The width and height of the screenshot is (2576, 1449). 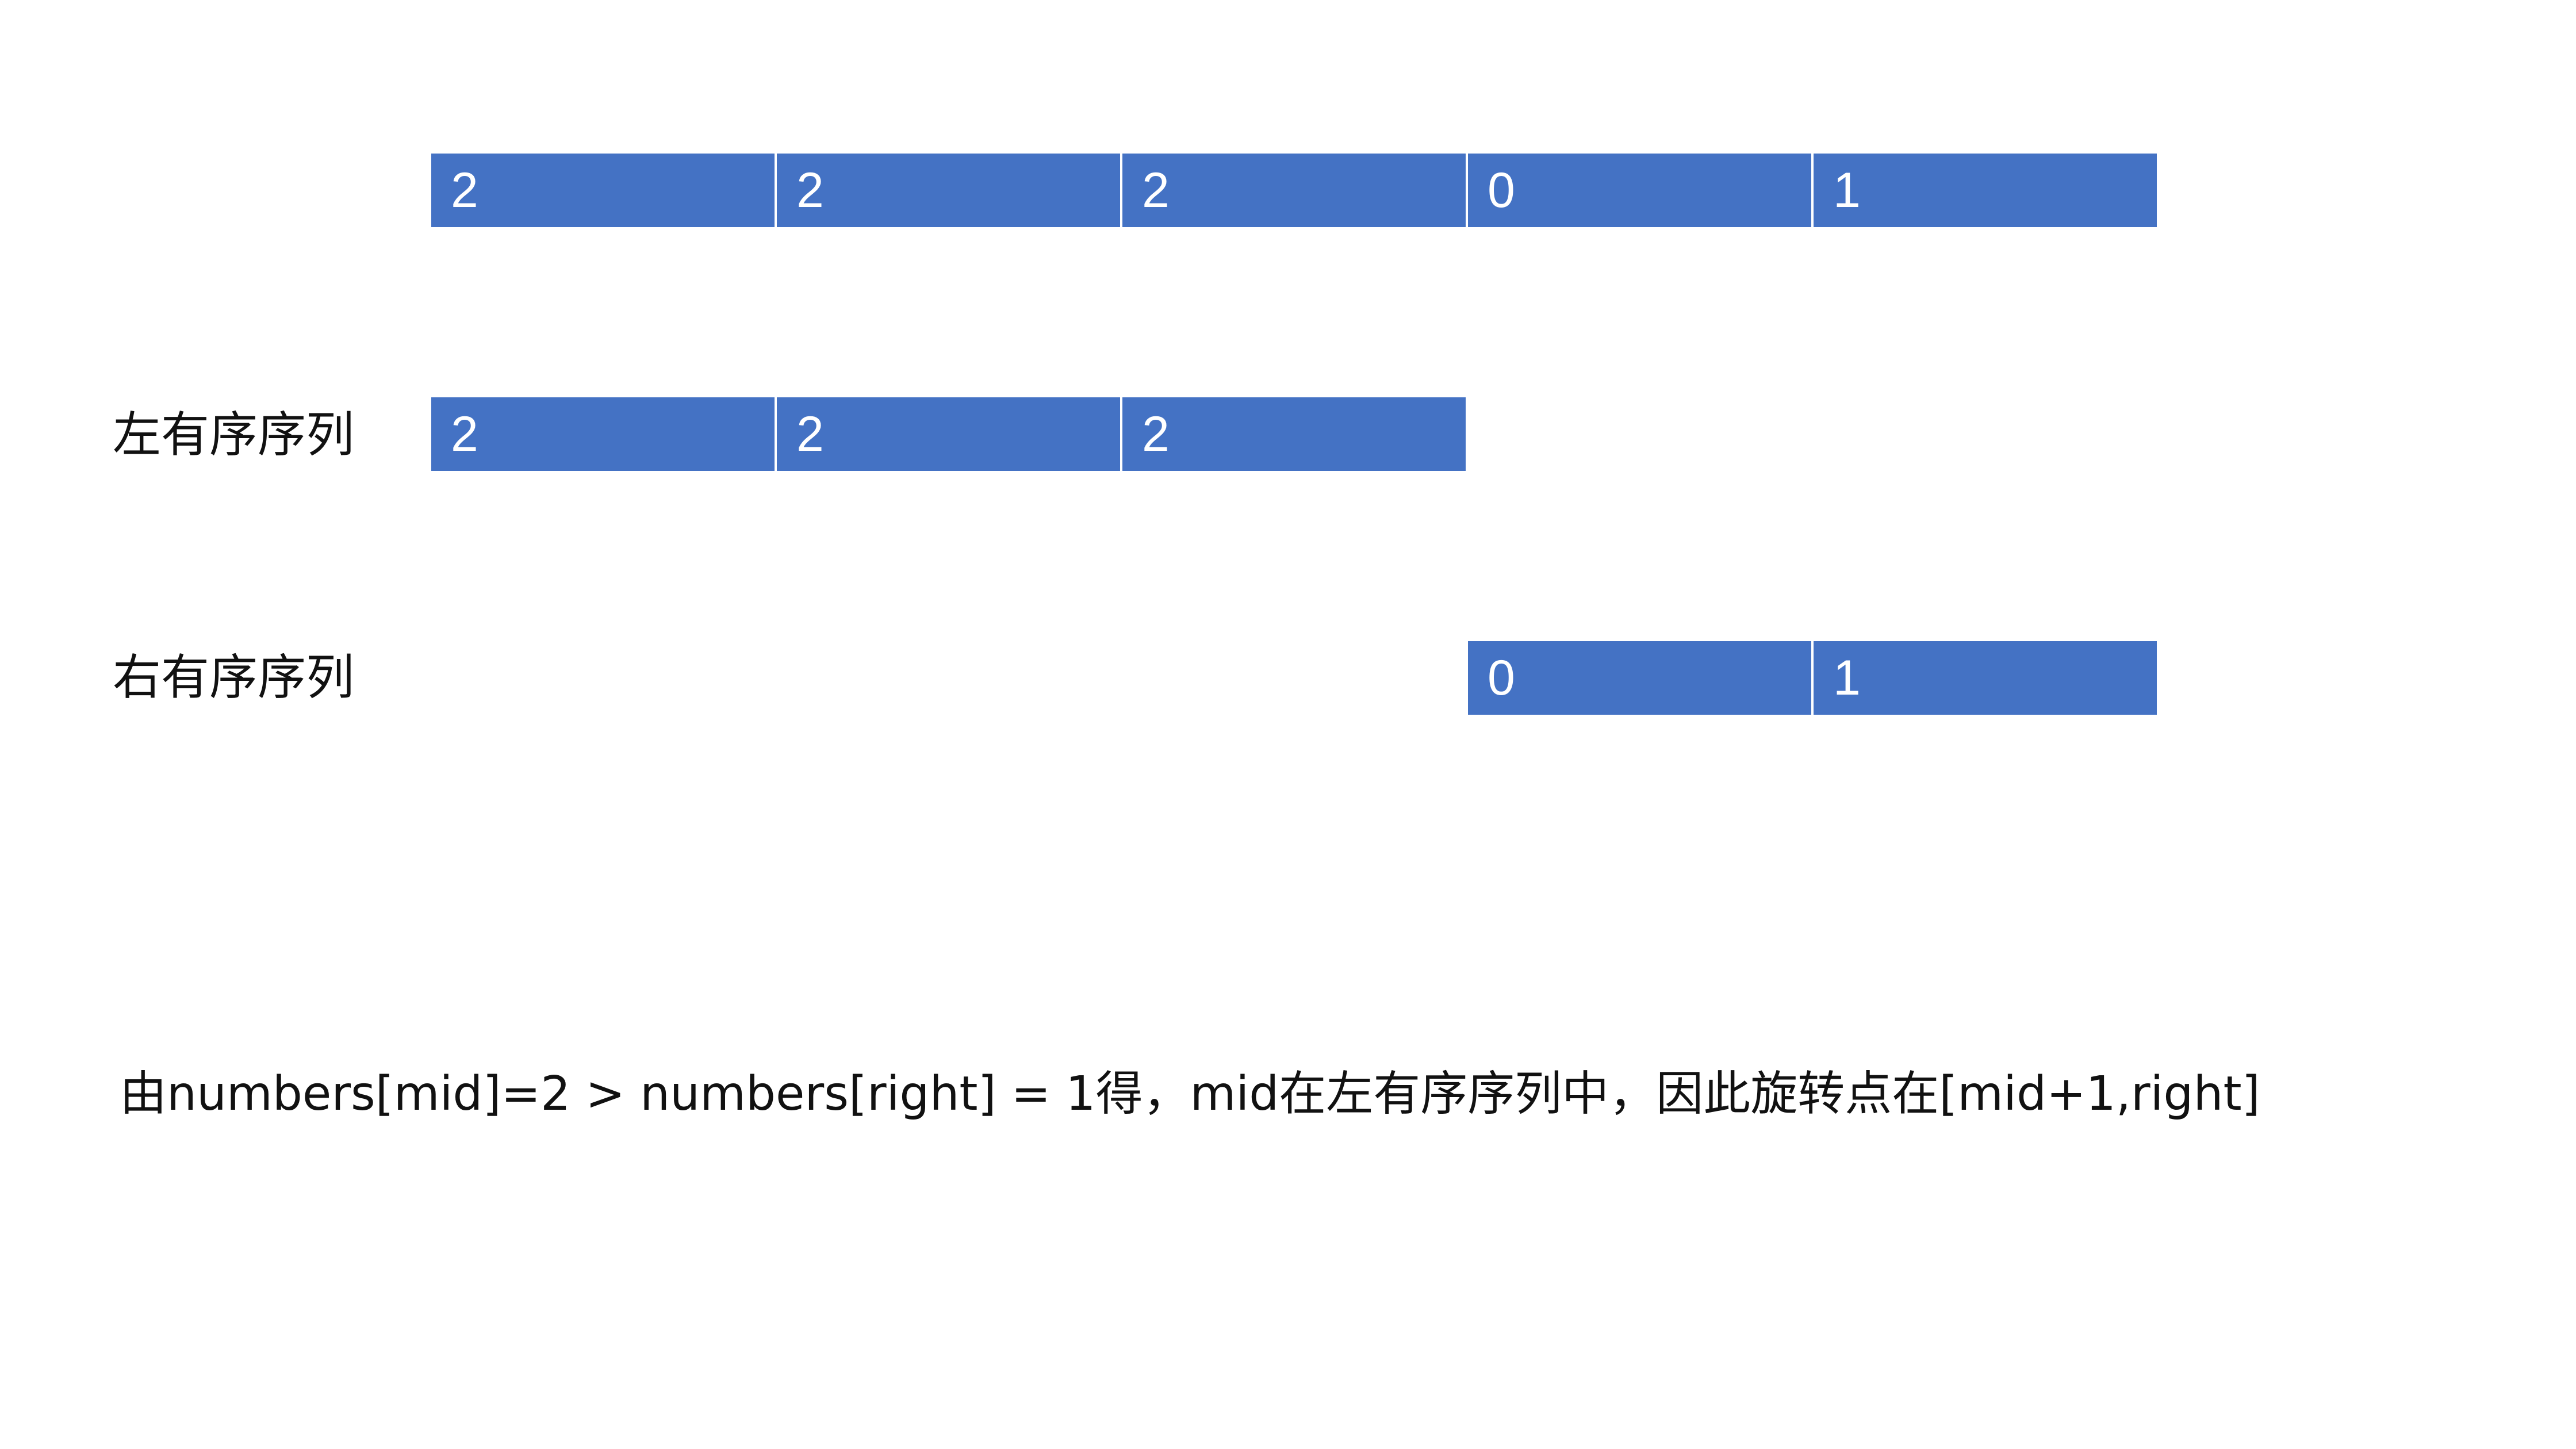 I want to click on full-array-row: 2 2 2 0 1, so click(x=1294, y=190).